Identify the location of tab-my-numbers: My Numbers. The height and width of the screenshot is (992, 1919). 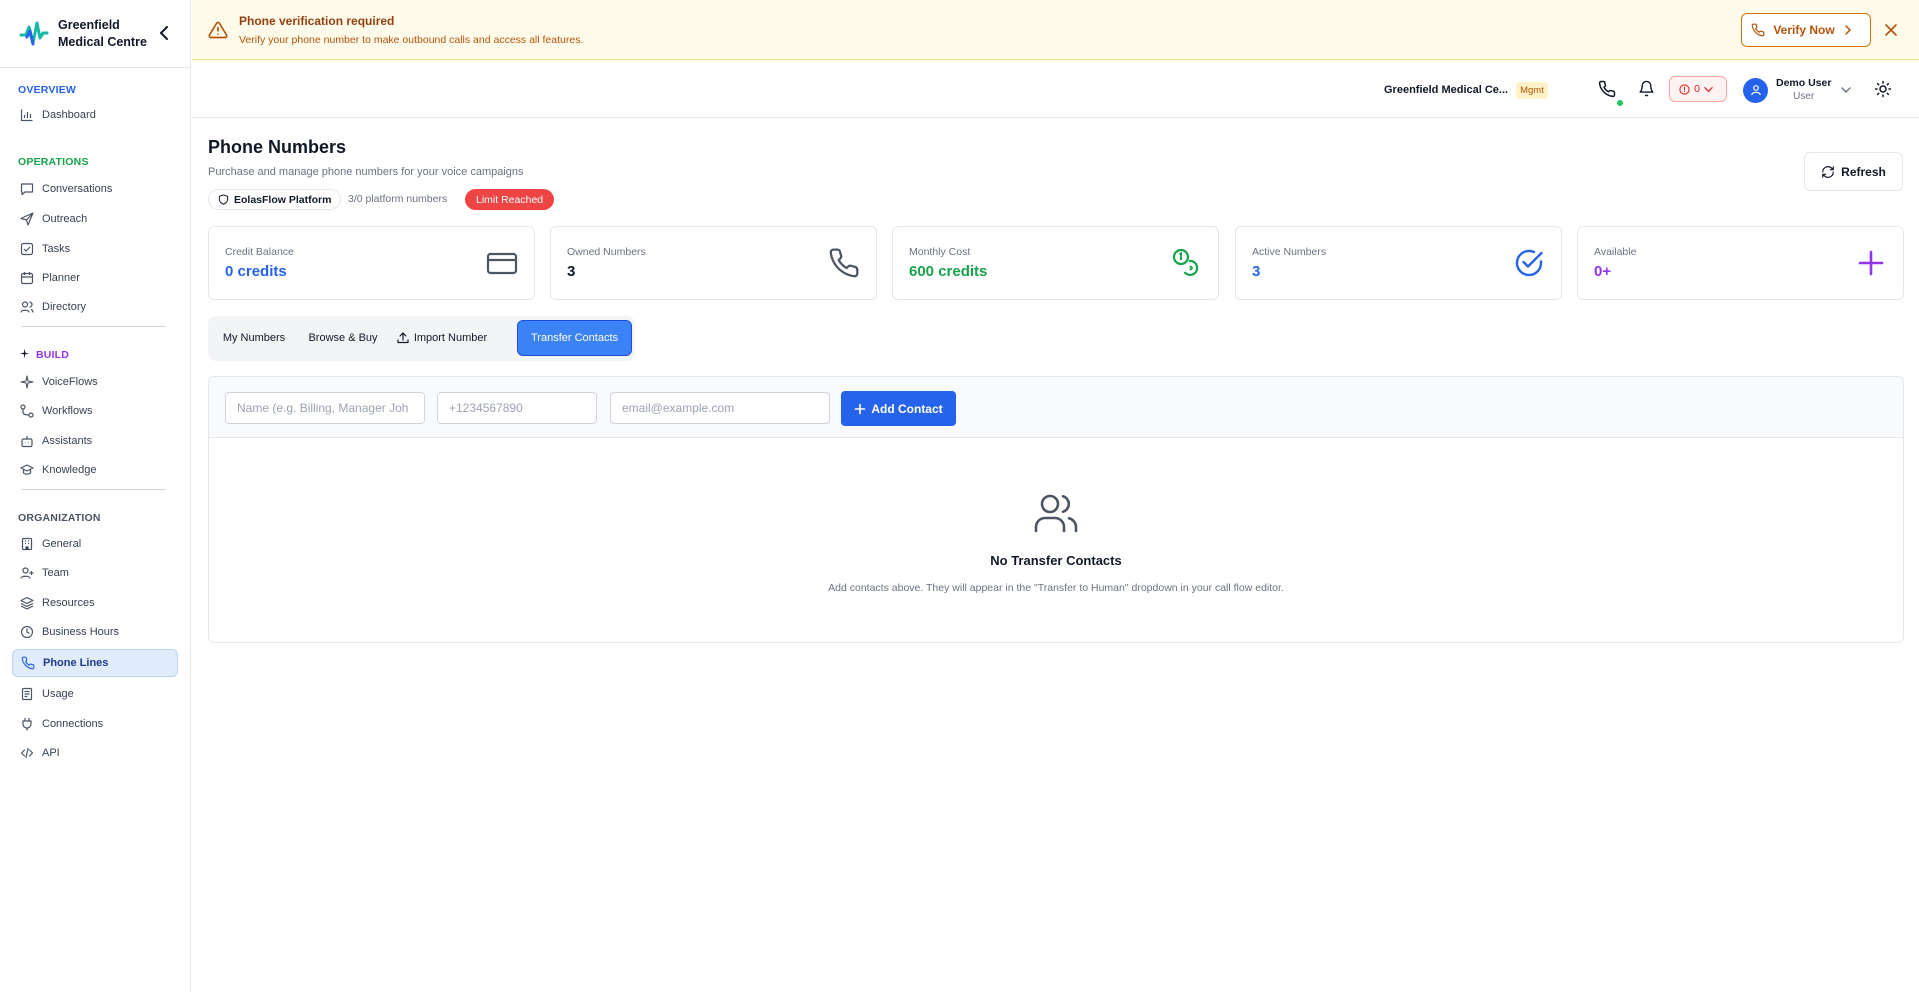
(254, 338).